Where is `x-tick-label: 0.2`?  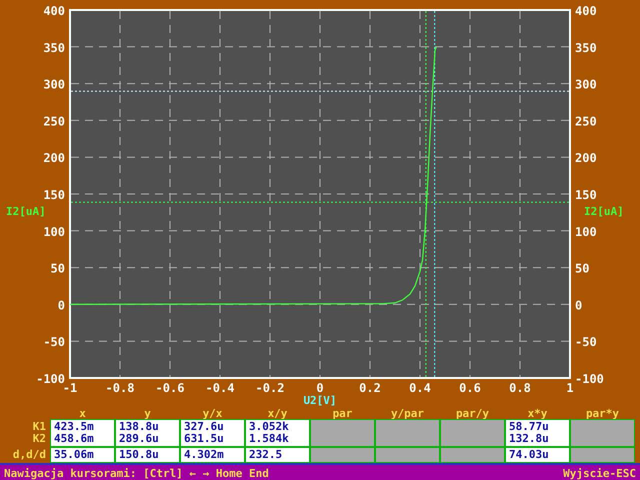
x-tick-label: 0.2 is located at coordinates (370, 388).